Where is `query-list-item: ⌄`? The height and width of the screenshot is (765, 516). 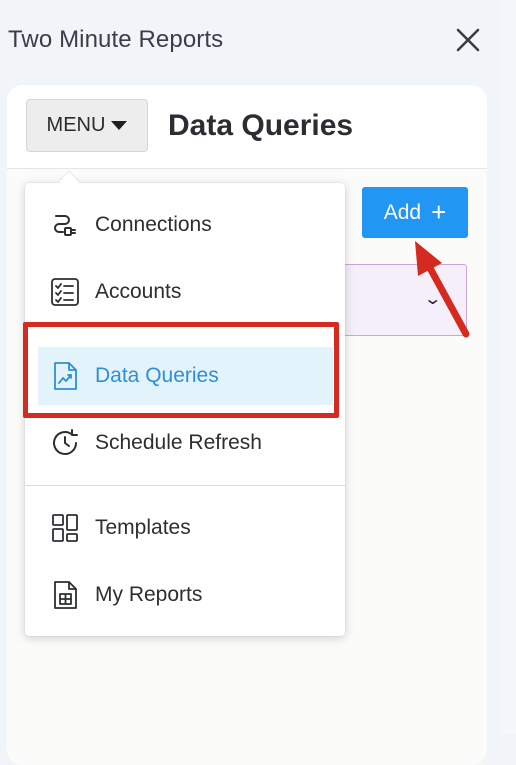 query-list-item: ⌄ is located at coordinates (402, 300).